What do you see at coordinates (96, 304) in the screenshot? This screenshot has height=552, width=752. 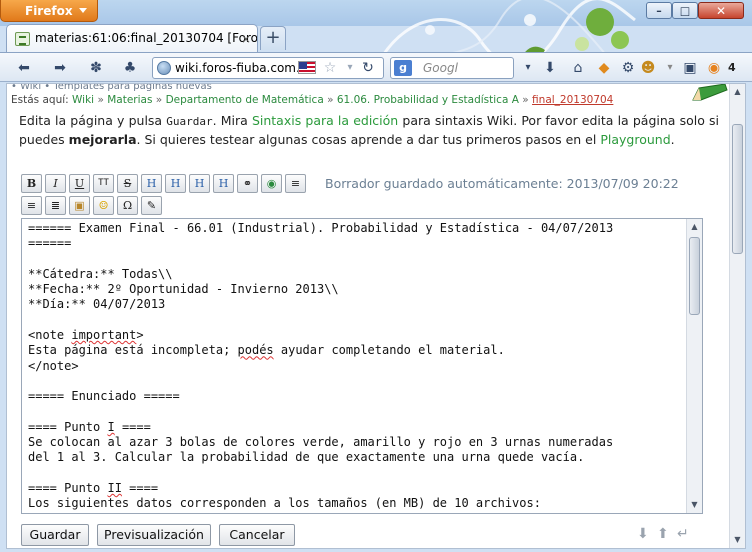 I see `editor-line: **Día:** 04/07/2013` at bounding box center [96, 304].